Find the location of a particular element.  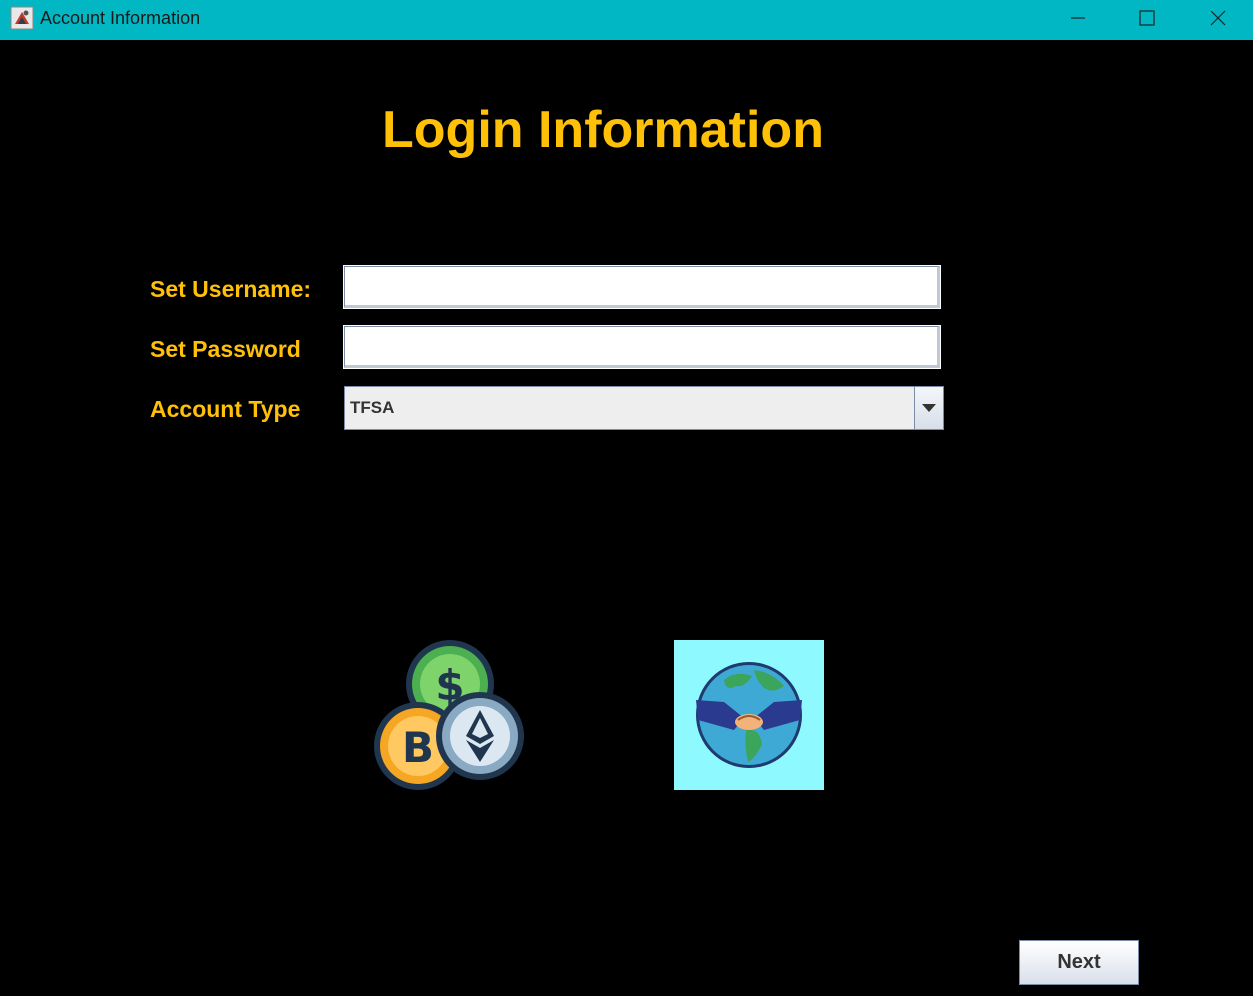

globe-handshake-image is located at coordinates (749, 715).